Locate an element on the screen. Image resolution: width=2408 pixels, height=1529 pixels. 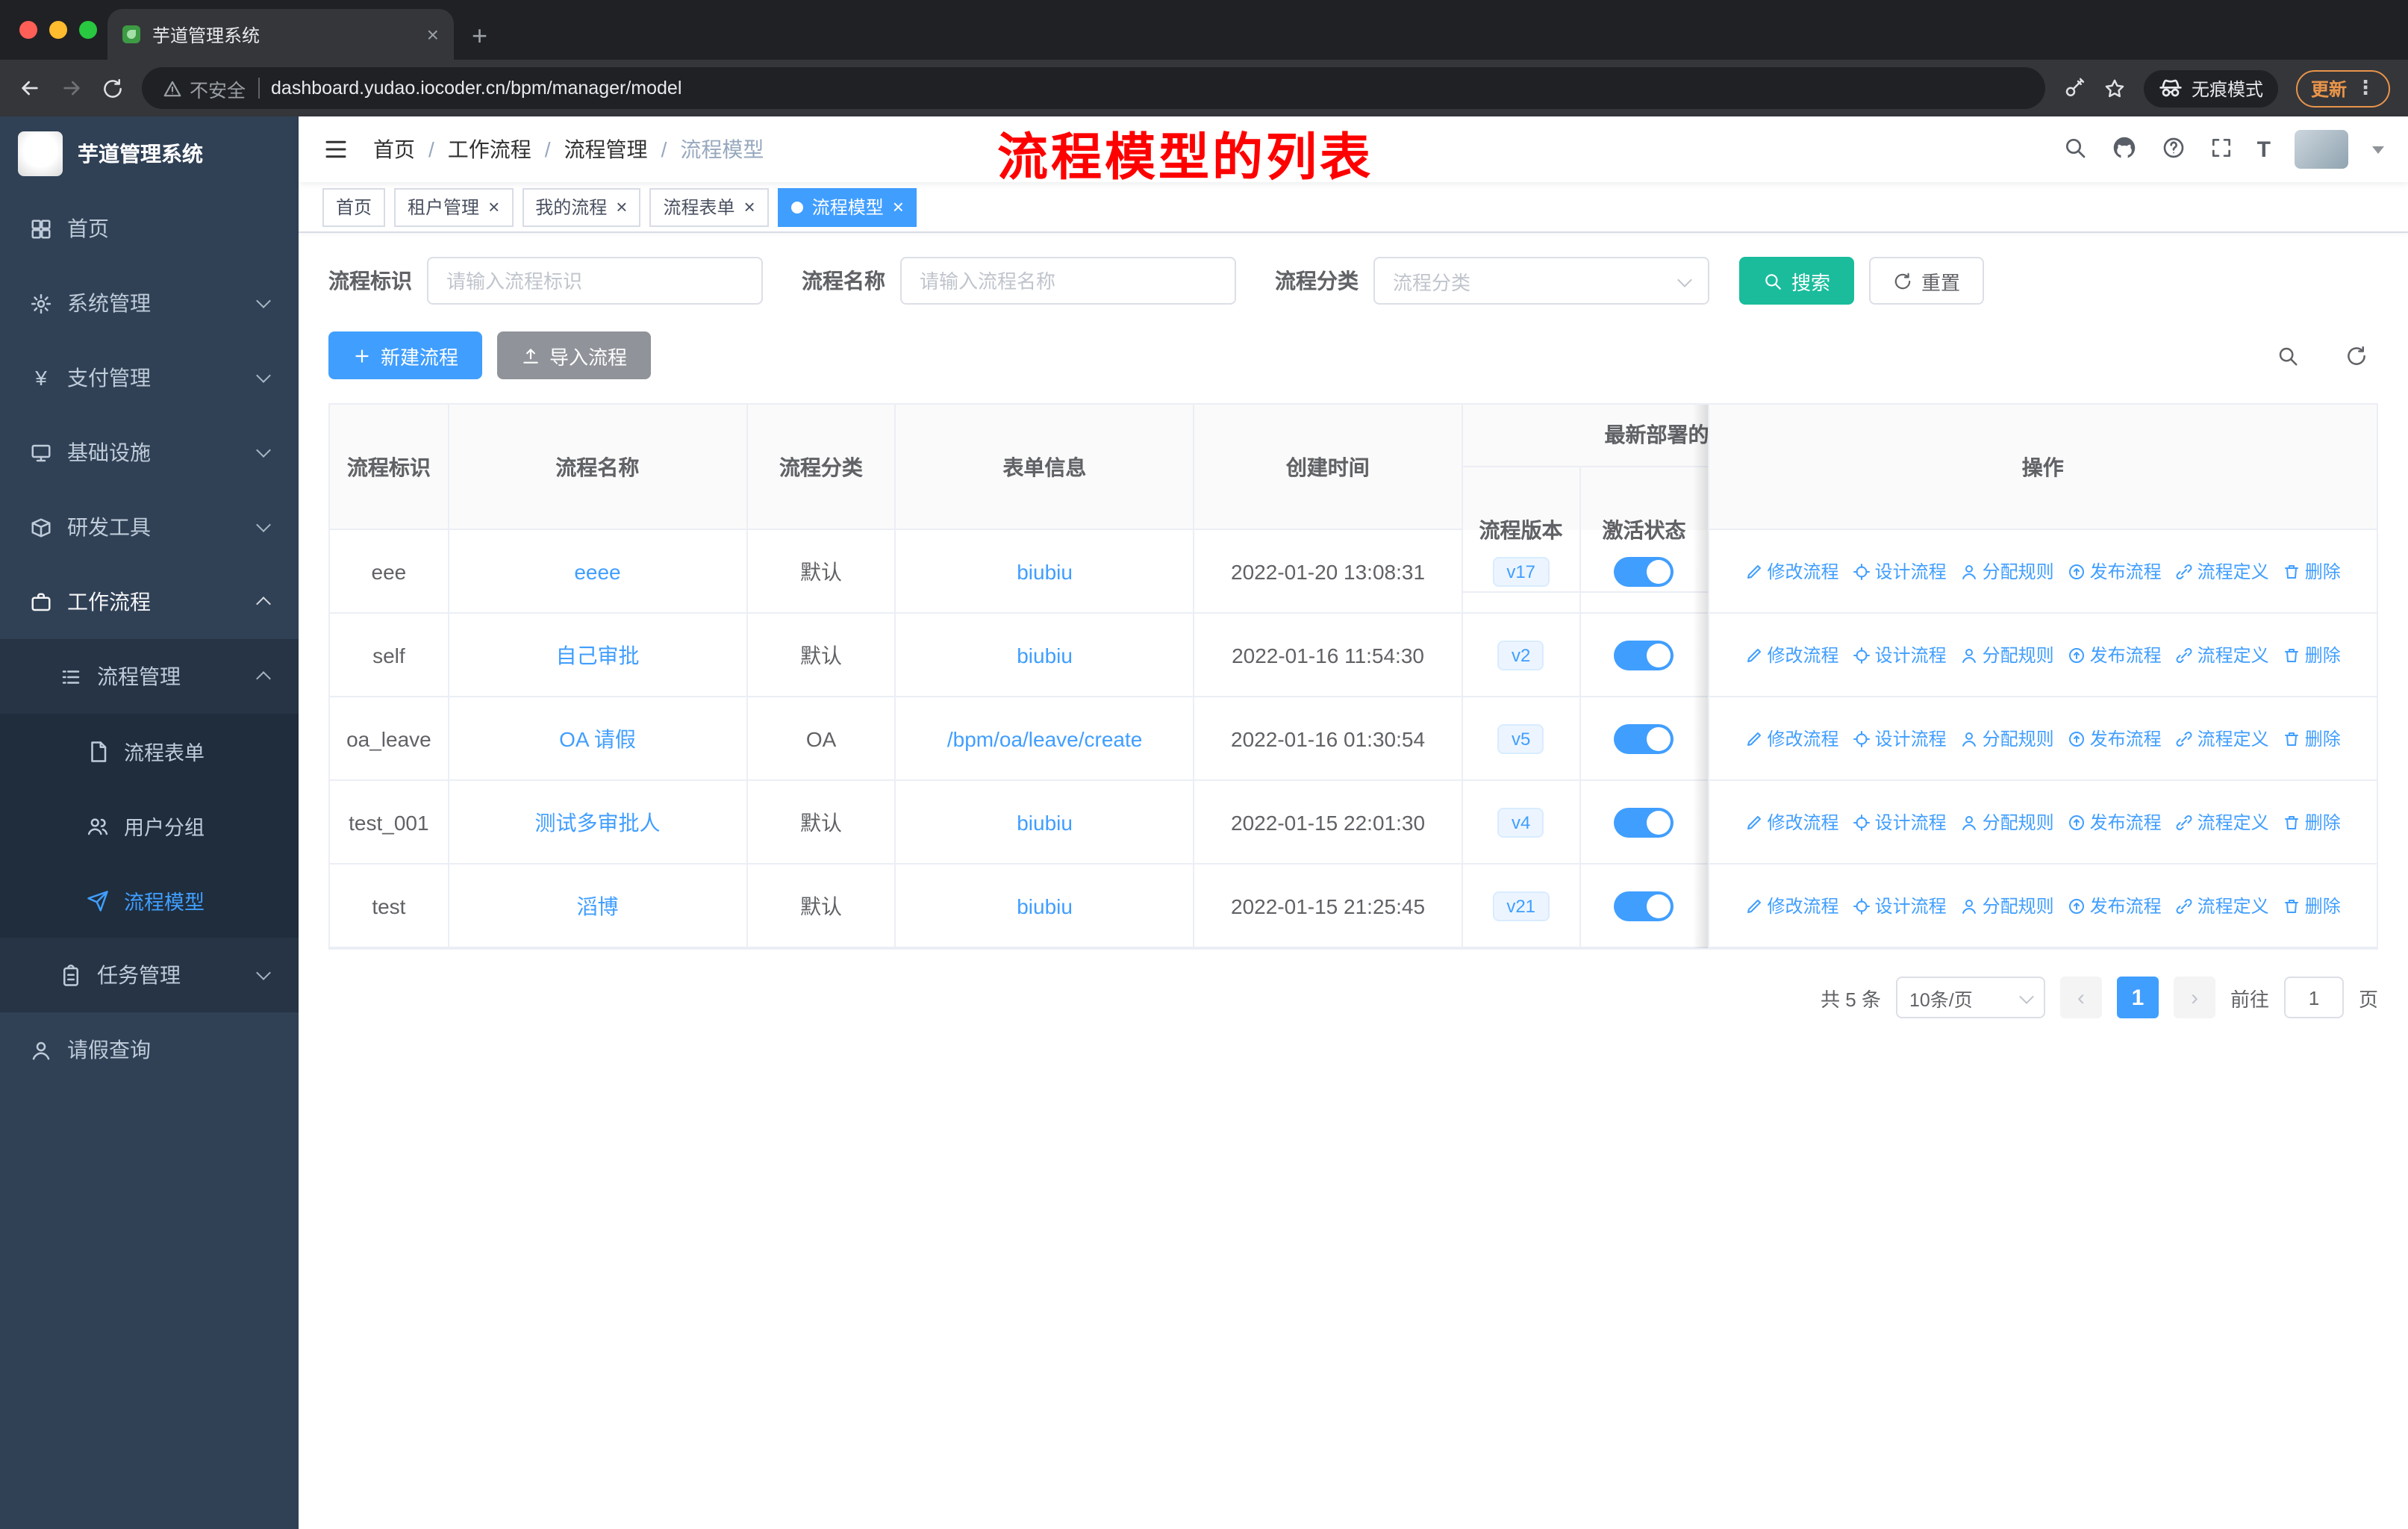
sidebar-item-home: 首页 is located at coordinates (149, 229).